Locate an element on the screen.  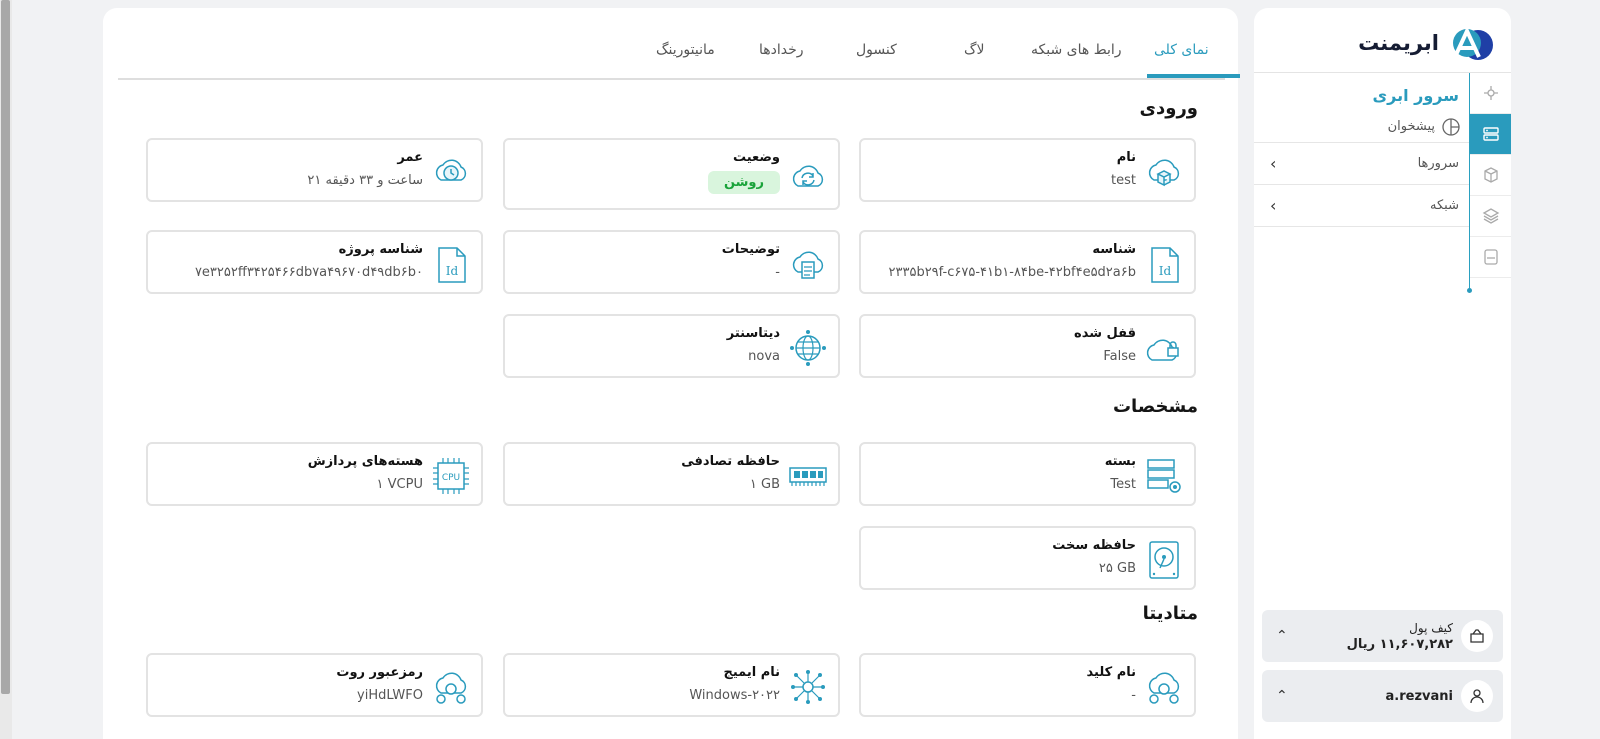
user-icon is located at coordinates (1477, 696).